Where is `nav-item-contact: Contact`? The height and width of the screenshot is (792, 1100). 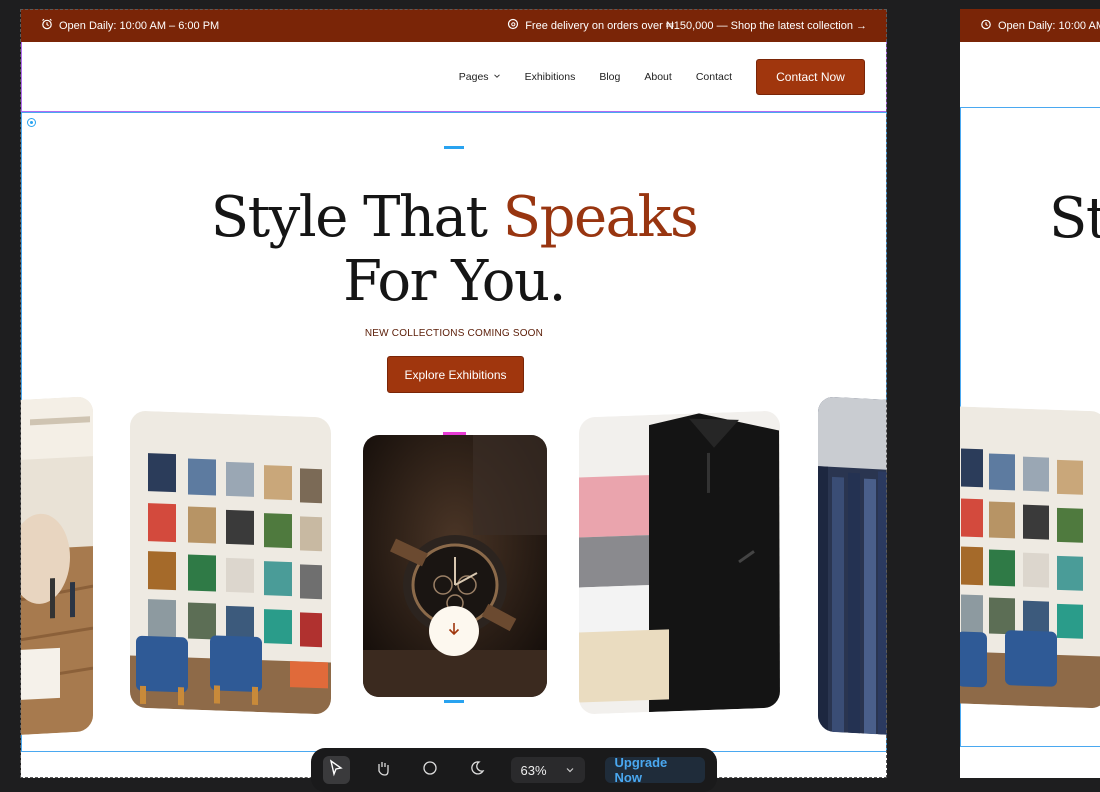 nav-item-contact: Contact is located at coordinates (714, 77).